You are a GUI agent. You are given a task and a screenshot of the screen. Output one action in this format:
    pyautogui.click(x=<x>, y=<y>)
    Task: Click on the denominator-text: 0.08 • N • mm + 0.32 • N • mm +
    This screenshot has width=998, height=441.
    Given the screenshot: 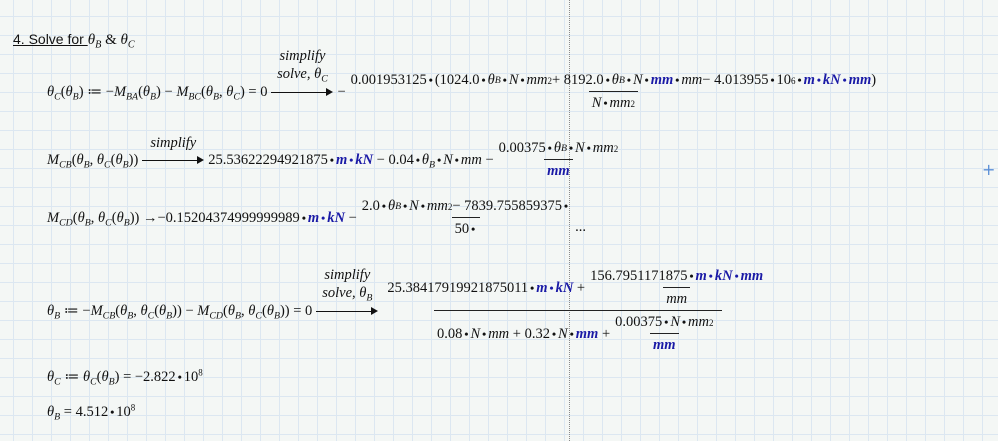 What is the action you would take?
    pyautogui.click(x=524, y=333)
    